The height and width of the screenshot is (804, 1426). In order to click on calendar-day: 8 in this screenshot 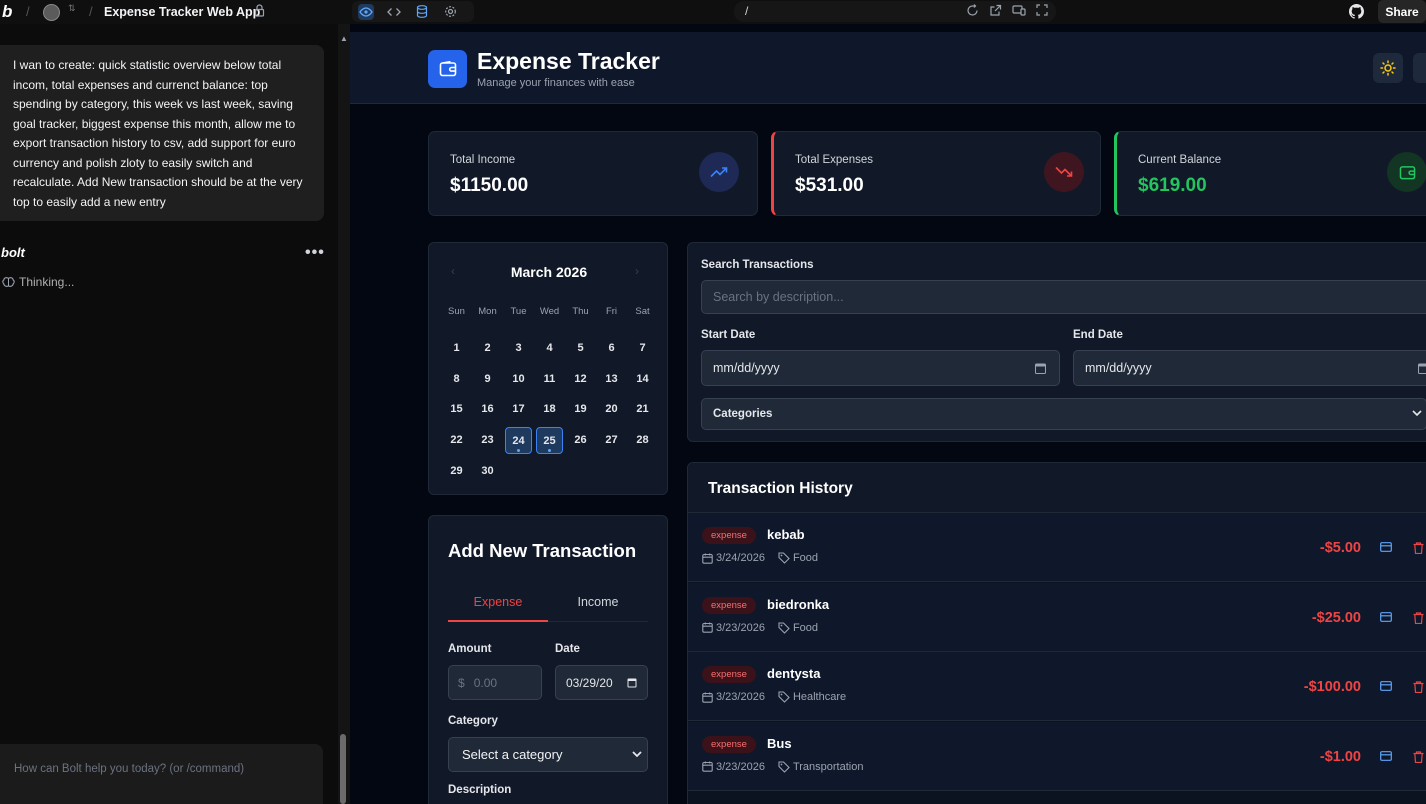, I will do `click(456, 379)`.